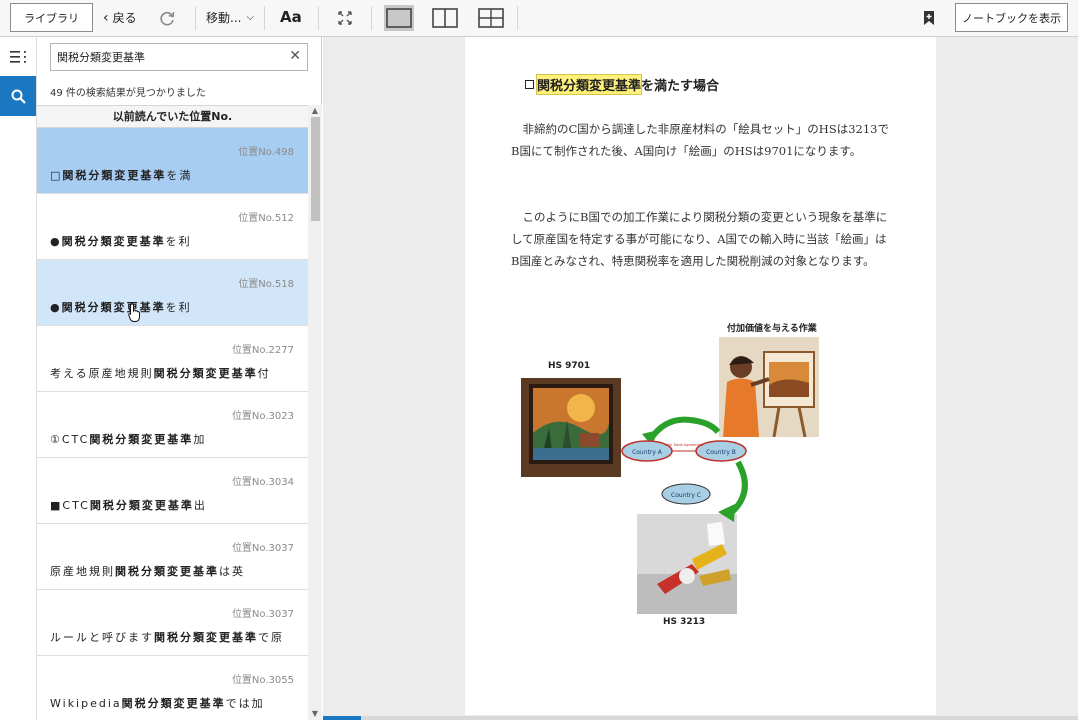 This screenshot has width=1078, height=720. What do you see at coordinates (929, 18) in the screenshot?
I see `bookmark-add-icon` at bounding box center [929, 18].